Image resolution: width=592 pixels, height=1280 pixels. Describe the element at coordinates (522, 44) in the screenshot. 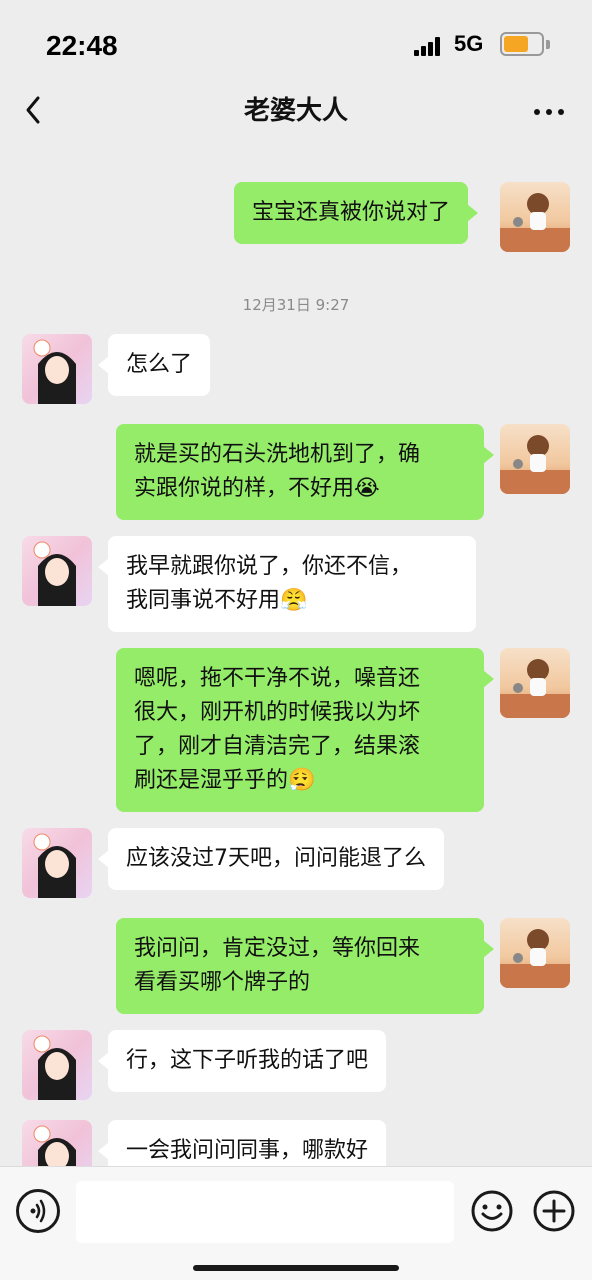

I see `battery-icon` at that location.